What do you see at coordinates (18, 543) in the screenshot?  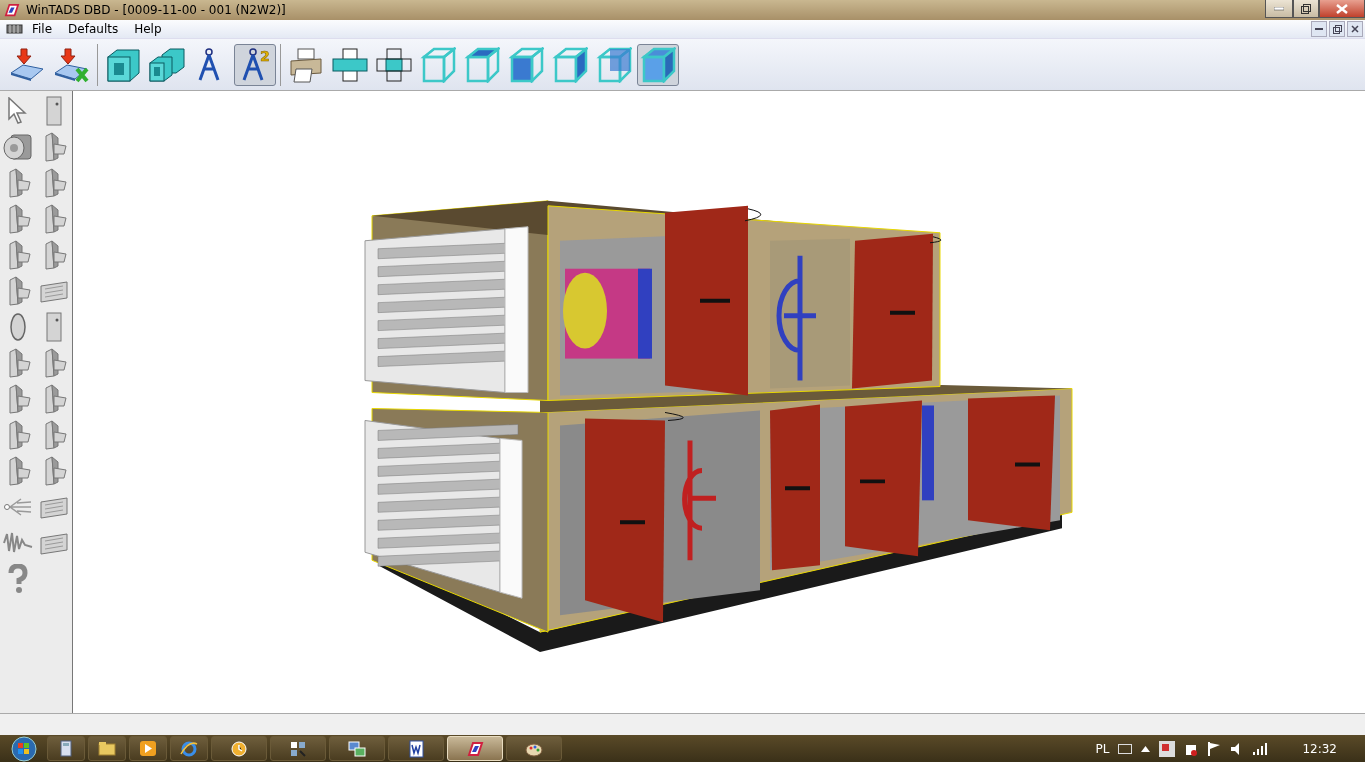 I see `wave-icon` at bounding box center [18, 543].